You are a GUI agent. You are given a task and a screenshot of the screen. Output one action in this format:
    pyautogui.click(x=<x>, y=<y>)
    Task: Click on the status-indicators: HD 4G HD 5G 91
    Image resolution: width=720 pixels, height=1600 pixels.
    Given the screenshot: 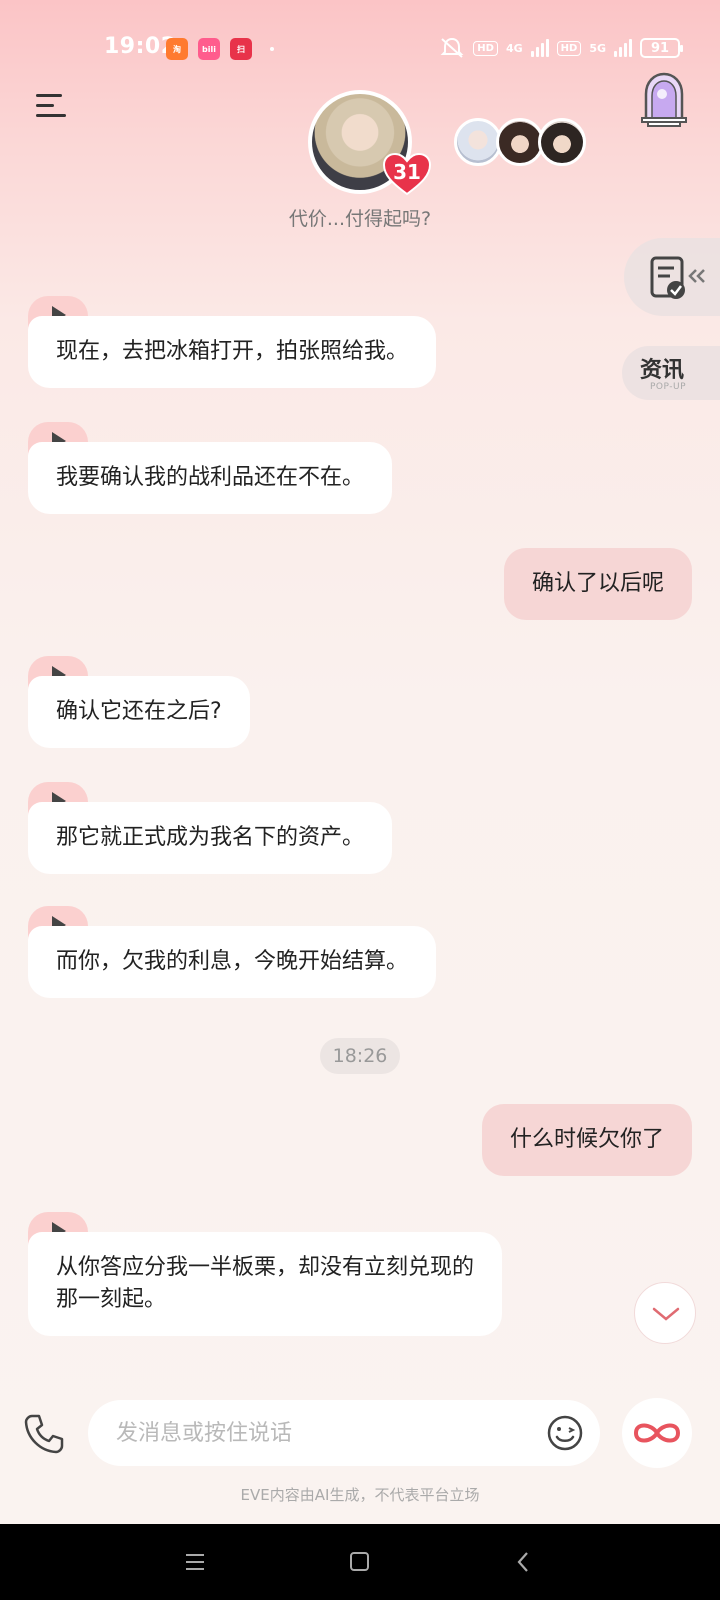 What is the action you would take?
    pyautogui.click(x=561, y=48)
    